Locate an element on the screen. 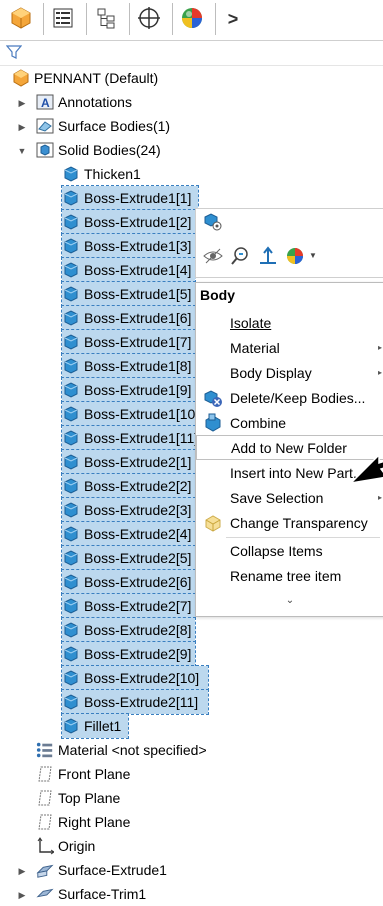 This screenshot has height=906, width=383. tree-item-material: Material <not specified> is located at coordinates (121, 750).